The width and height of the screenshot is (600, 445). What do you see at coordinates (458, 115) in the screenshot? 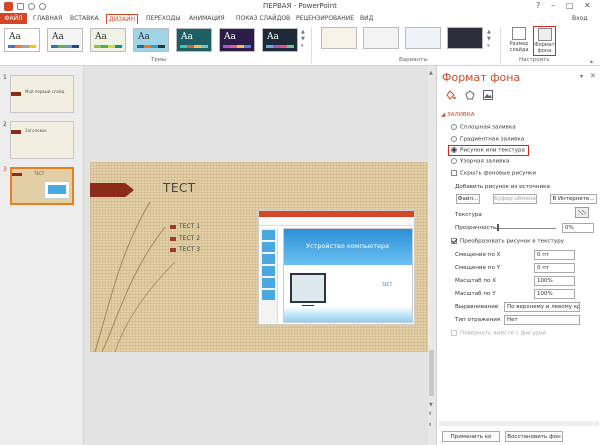
I see `fill-section-header: ◢ ЗАЛИВКА` at bounding box center [458, 115].